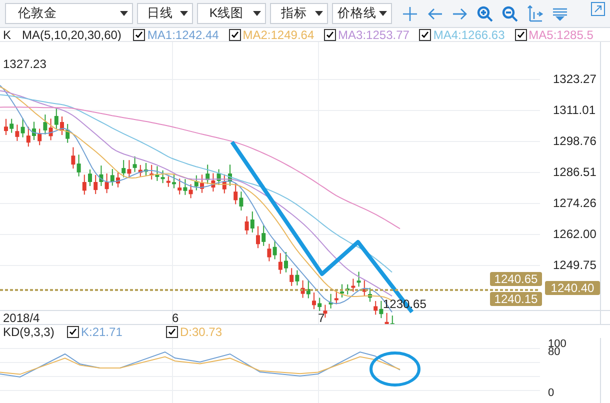 The width and height of the screenshot is (610, 403). Describe the element at coordinates (435, 13) in the screenshot. I see `left-arrow-icon` at that location.